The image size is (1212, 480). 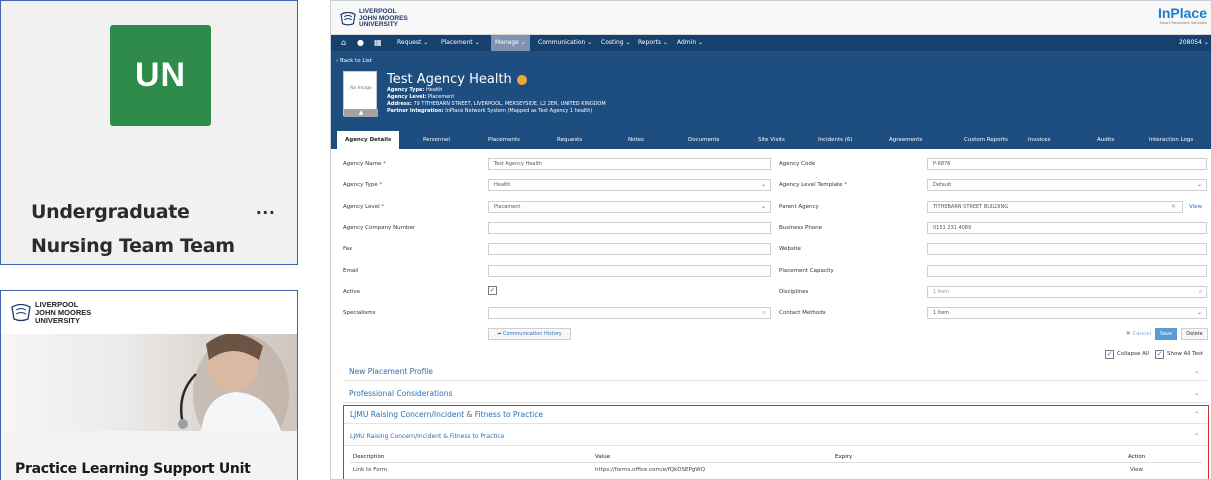 I want to click on clear-icon: ✕, so click(x=1173, y=207).